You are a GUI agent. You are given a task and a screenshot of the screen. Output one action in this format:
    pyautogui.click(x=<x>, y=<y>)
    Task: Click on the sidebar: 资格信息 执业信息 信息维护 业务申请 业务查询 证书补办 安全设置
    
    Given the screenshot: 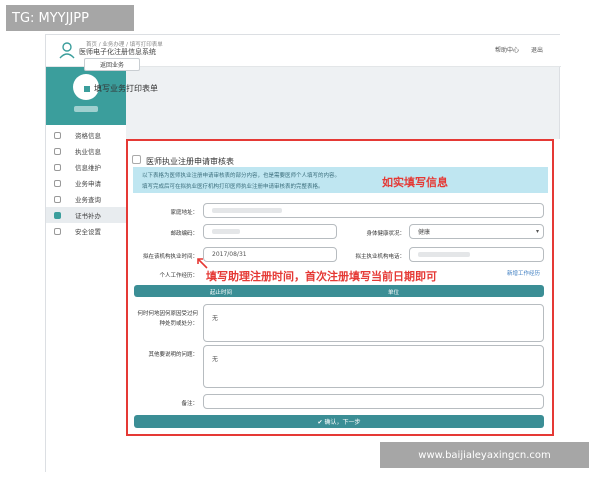 What is the action you would take?
    pyautogui.click(x=86, y=270)
    